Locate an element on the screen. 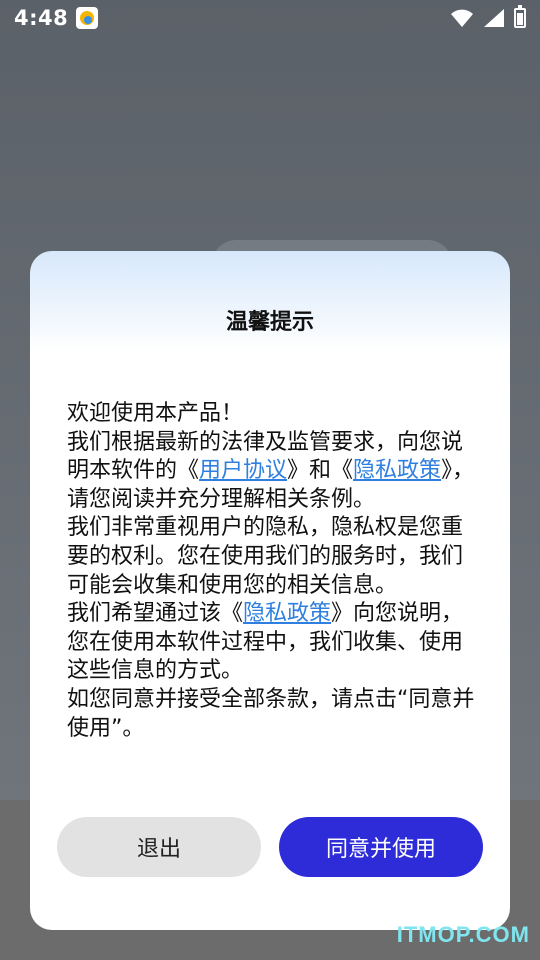  privacy-policy-link-2: 隐私政策 is located at coordinates (287, 613).